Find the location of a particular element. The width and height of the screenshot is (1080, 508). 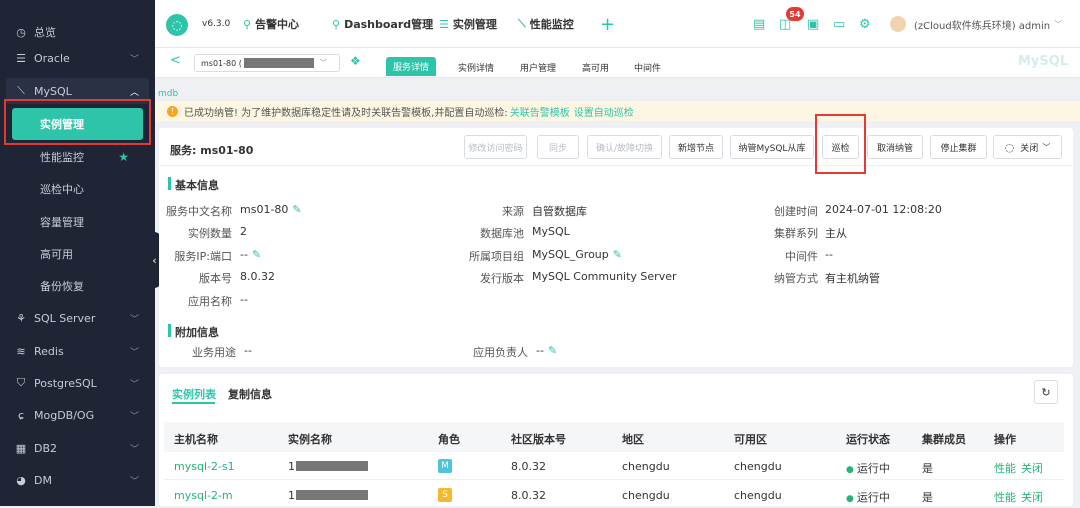

alert-icon: ⚲ is located at coordinates (247, 24).